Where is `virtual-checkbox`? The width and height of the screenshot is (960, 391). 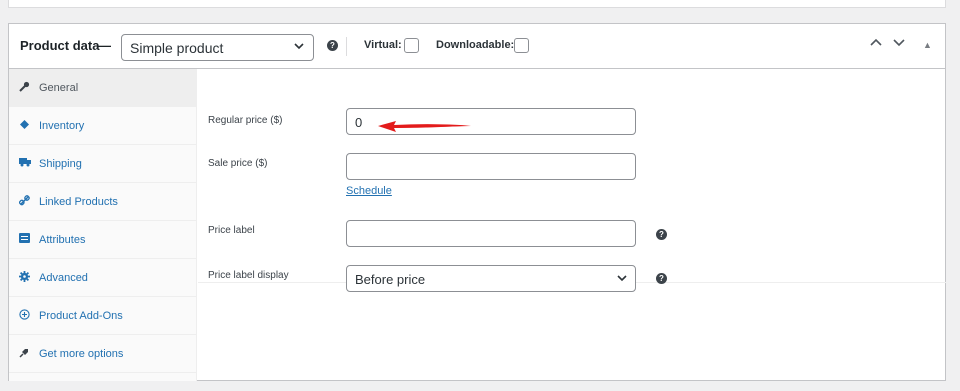 virtual-checkbox is located at coordinates (411, 45).